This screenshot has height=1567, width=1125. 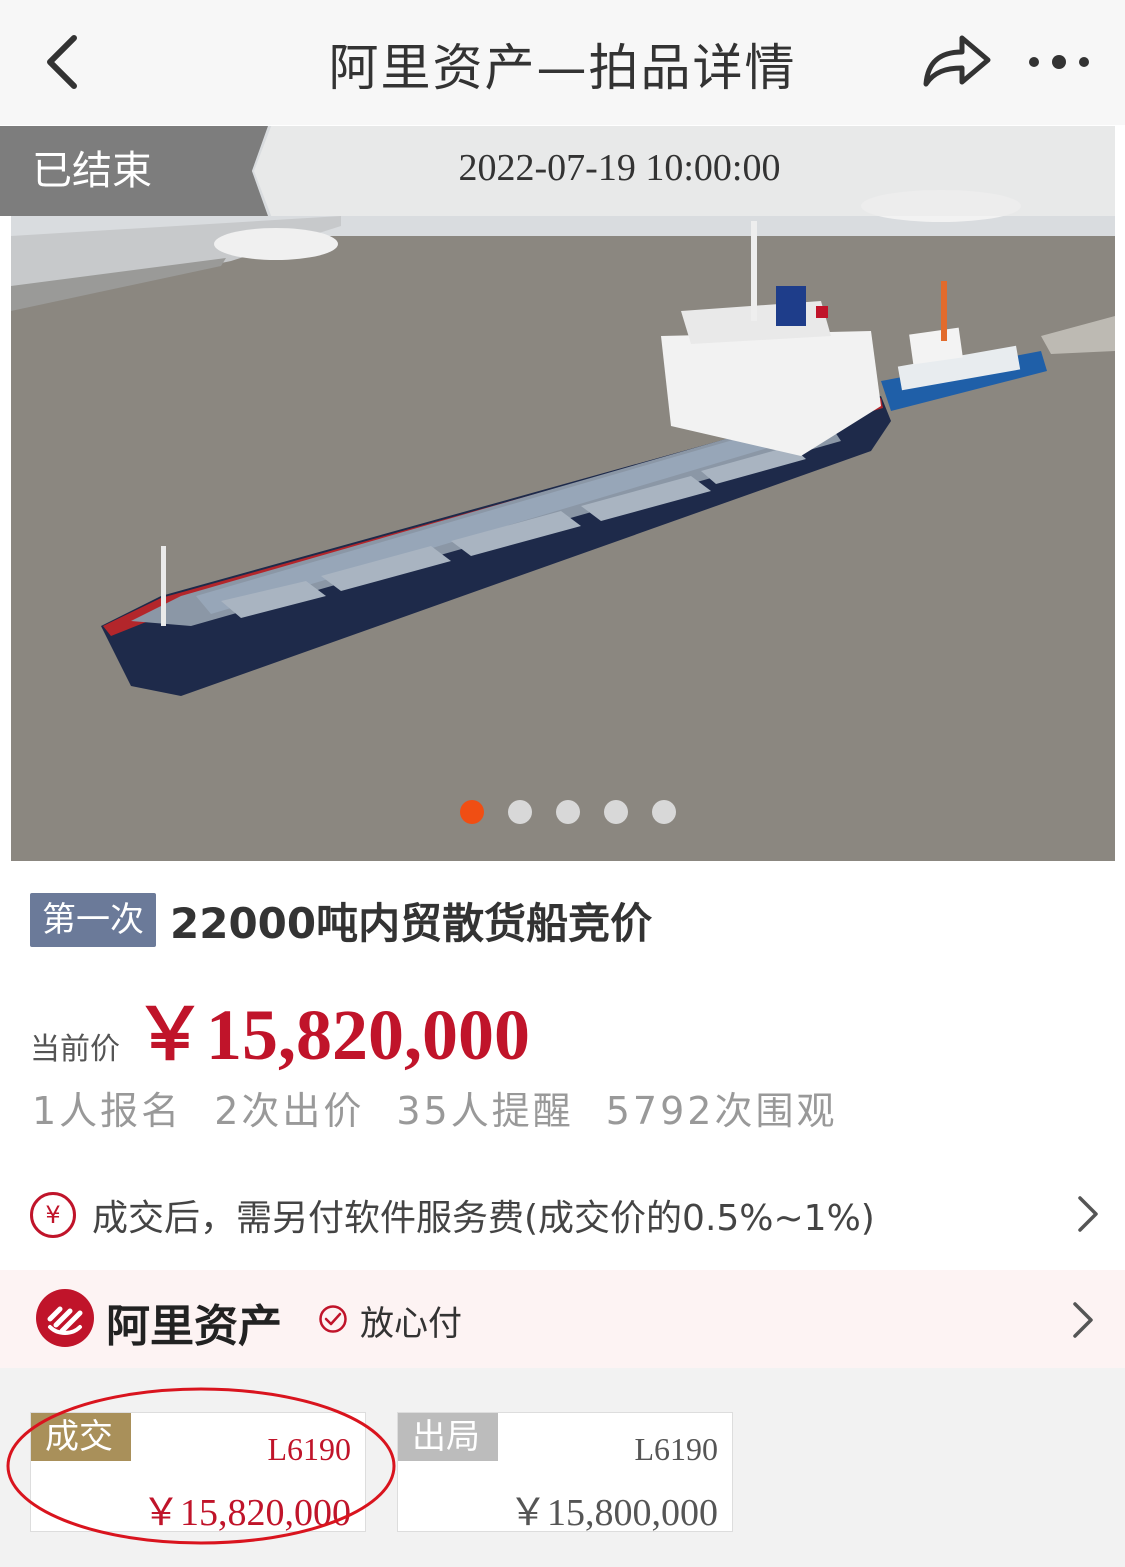 What do you see at coordinates (333, 1319) in the screenshot?
I see `check-circle-icon` at bounding box center [333, 1319].